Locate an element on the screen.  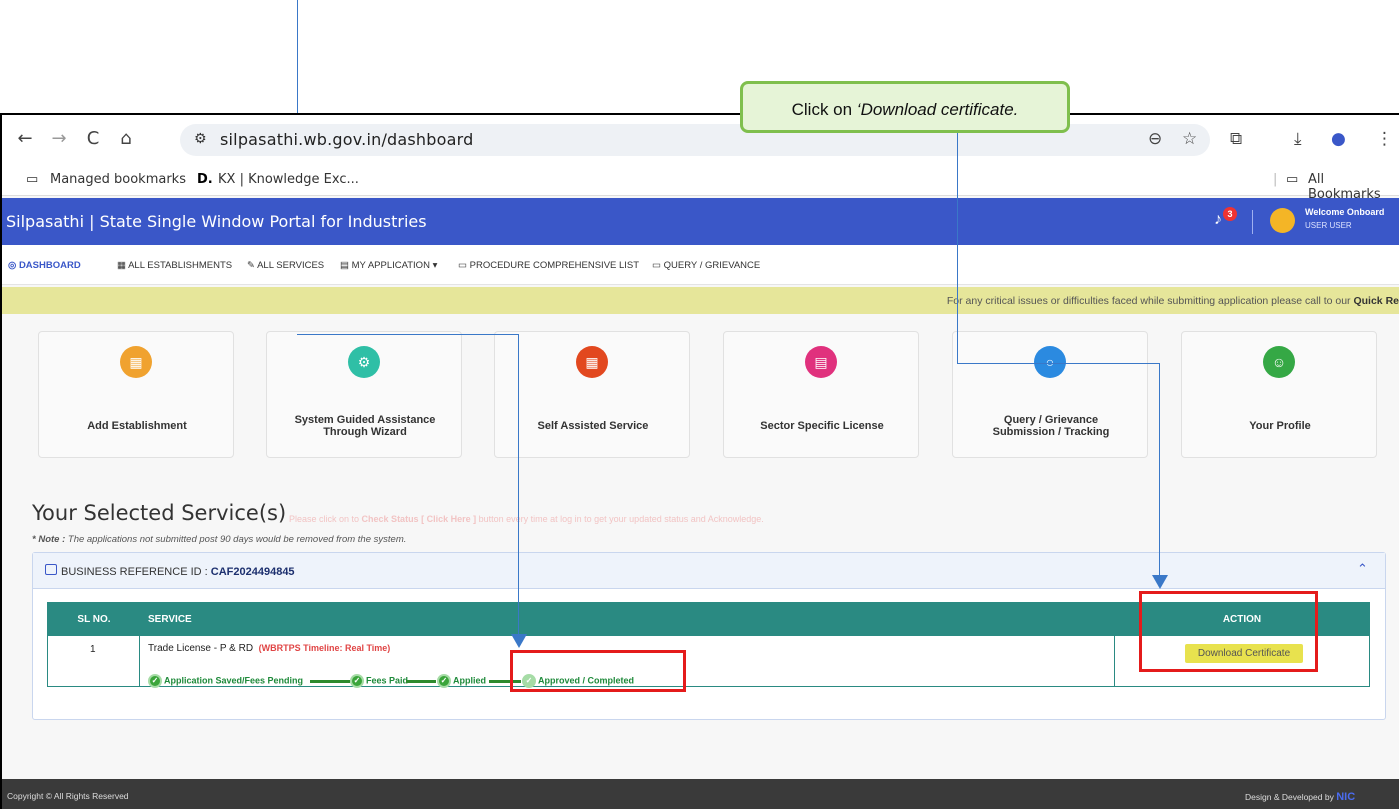
business-ref: BUSINESS REFERENCE ID : CAF2024494845 is located at coordinates (178, 572).